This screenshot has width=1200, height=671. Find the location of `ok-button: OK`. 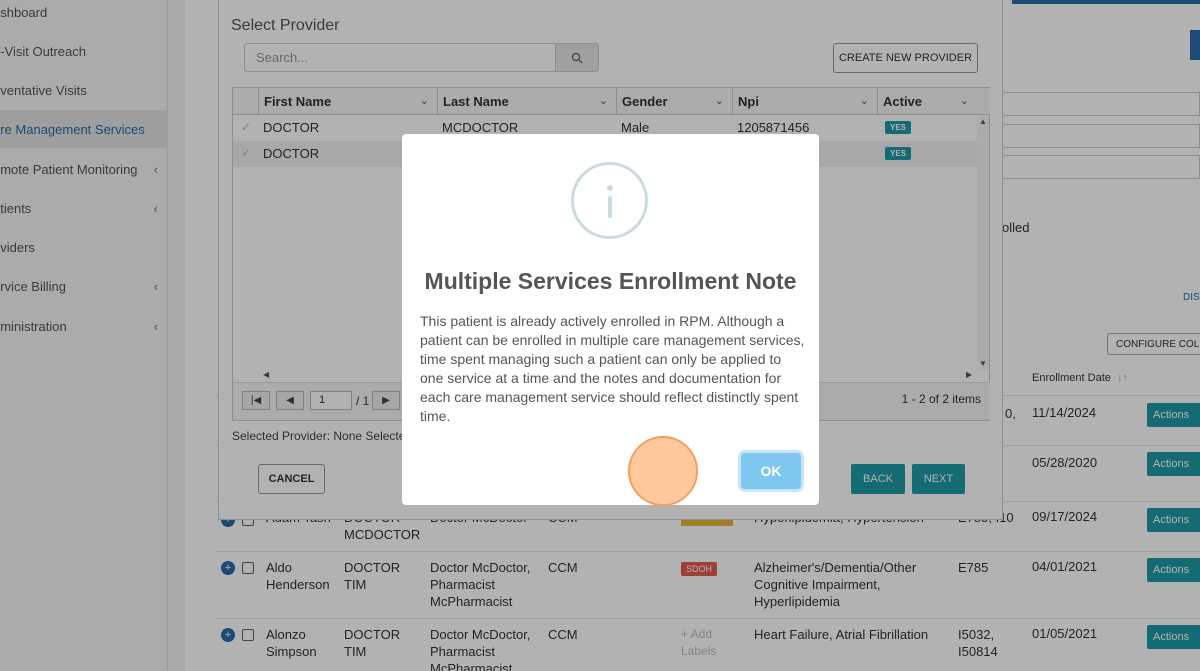

ok-button: OK is located at coordinates (771, 471).